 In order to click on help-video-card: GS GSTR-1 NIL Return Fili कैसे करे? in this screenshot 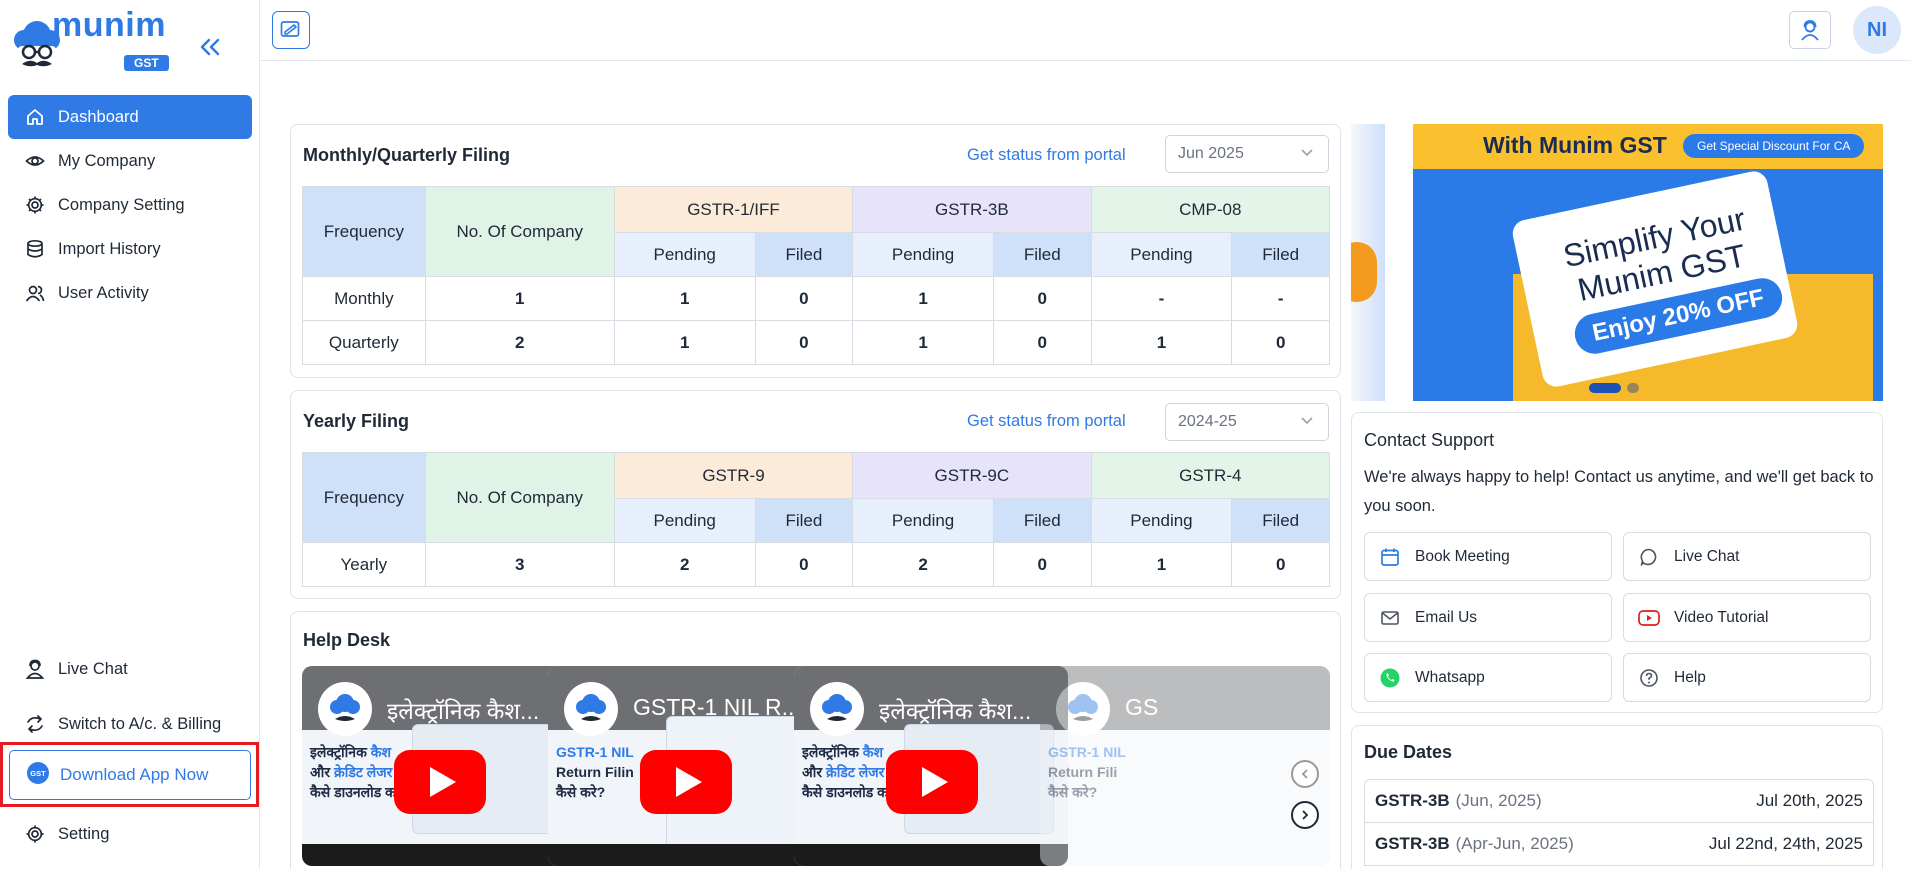, I will do `click(1185, 766)`.